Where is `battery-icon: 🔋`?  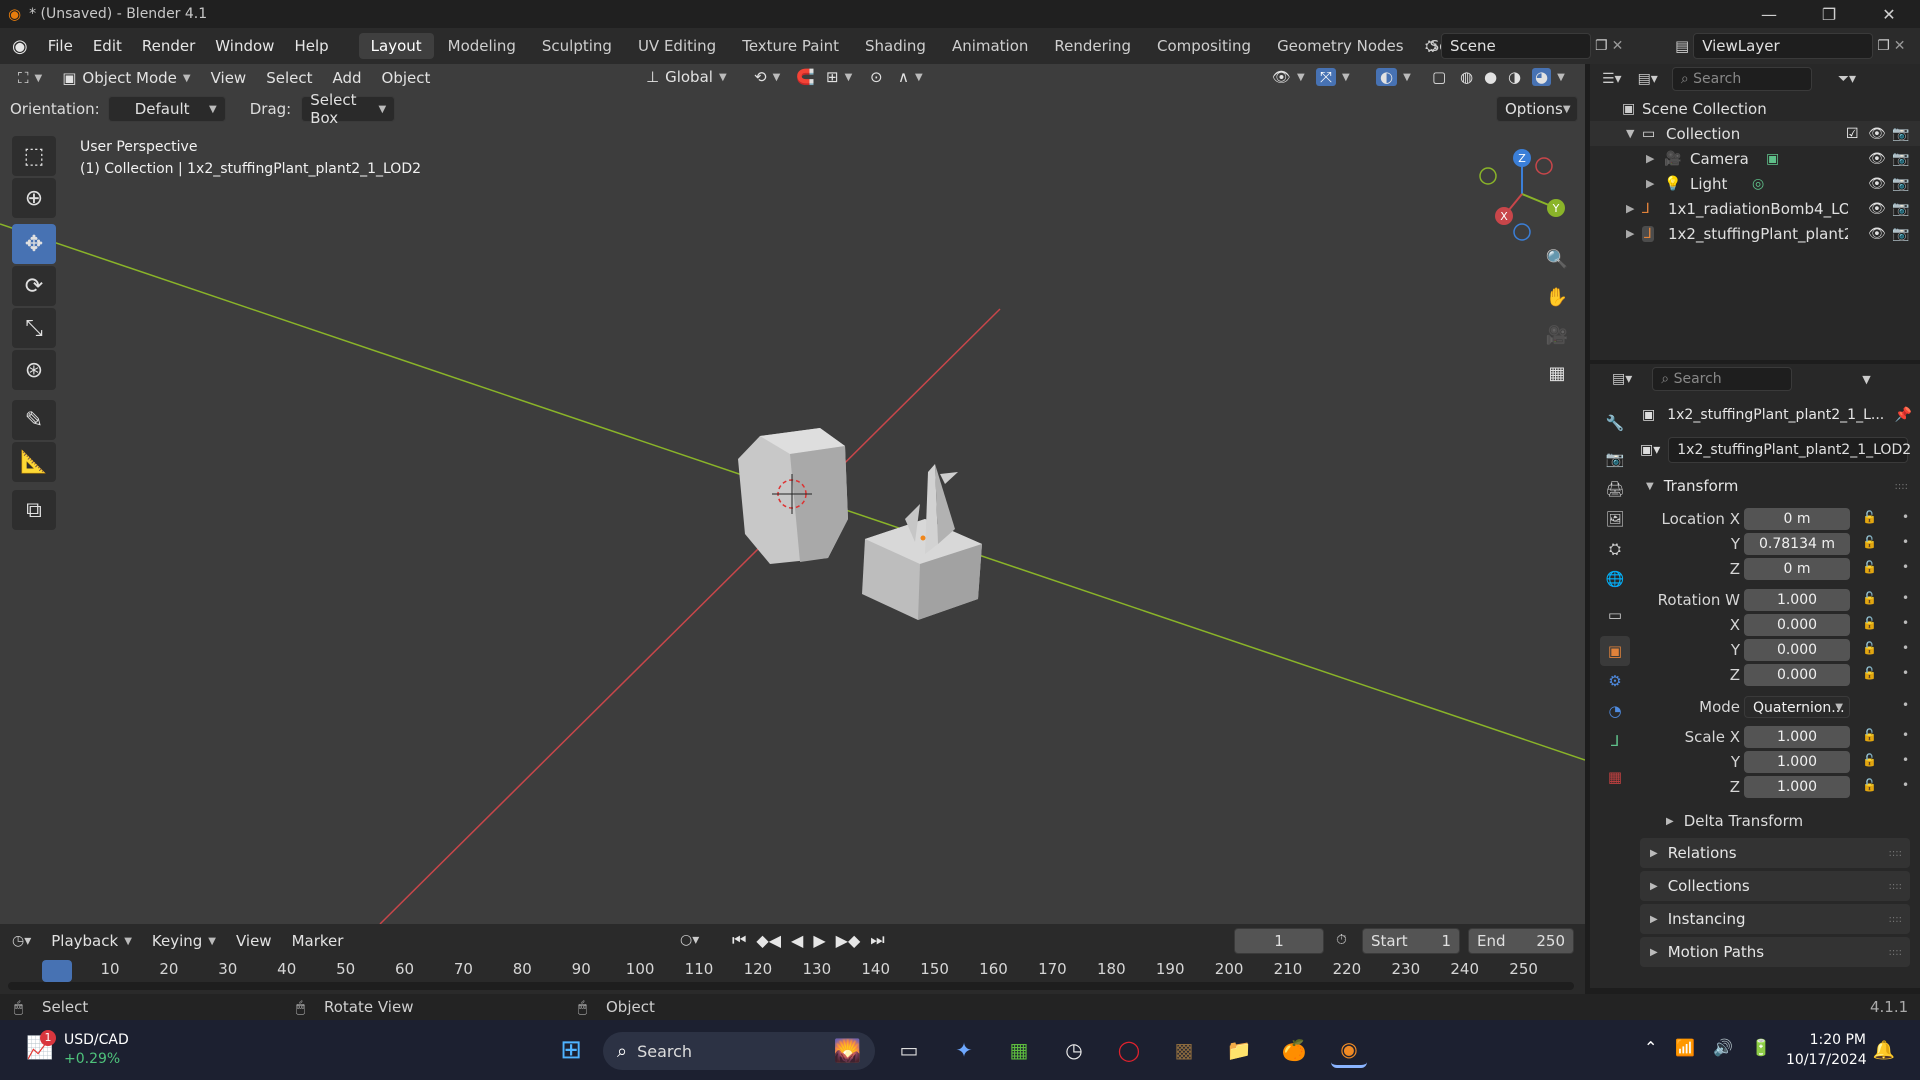 battery-icon: 🔋 is located at coordinates (1761, 1047).